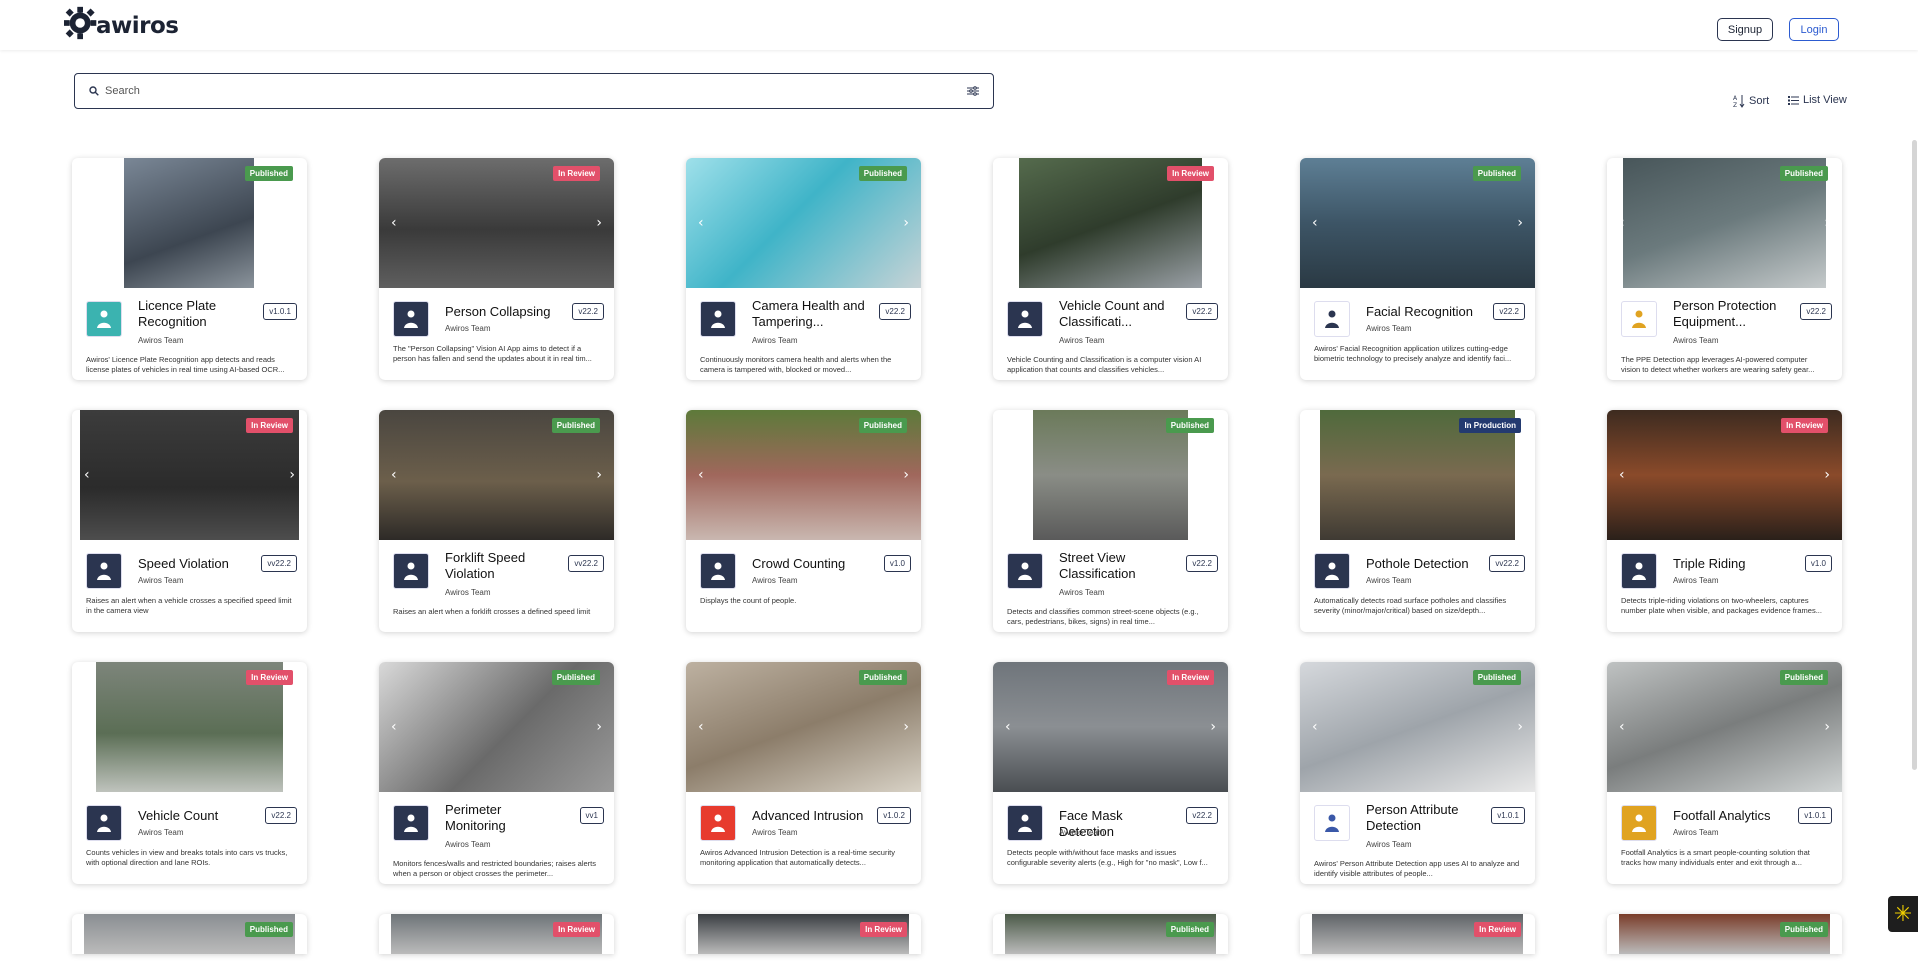 The height and width of the screenshot is (970, 1918). Describe the element at coordinates (1733, 816) in the screenshot. I see `app-name: Footfall Analytics` at that location.